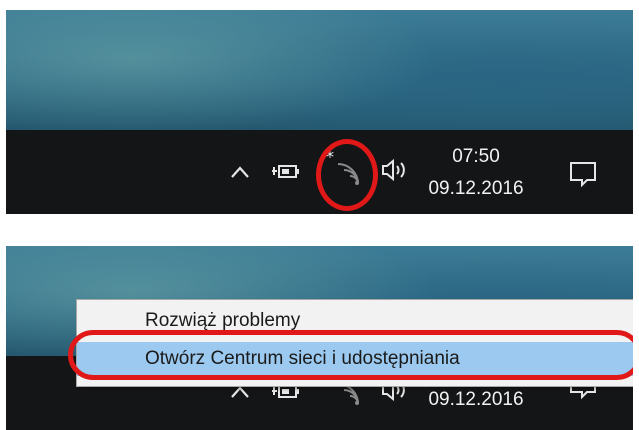  I want to click on menu-item-highlight-ellipse, so click(350, 355).